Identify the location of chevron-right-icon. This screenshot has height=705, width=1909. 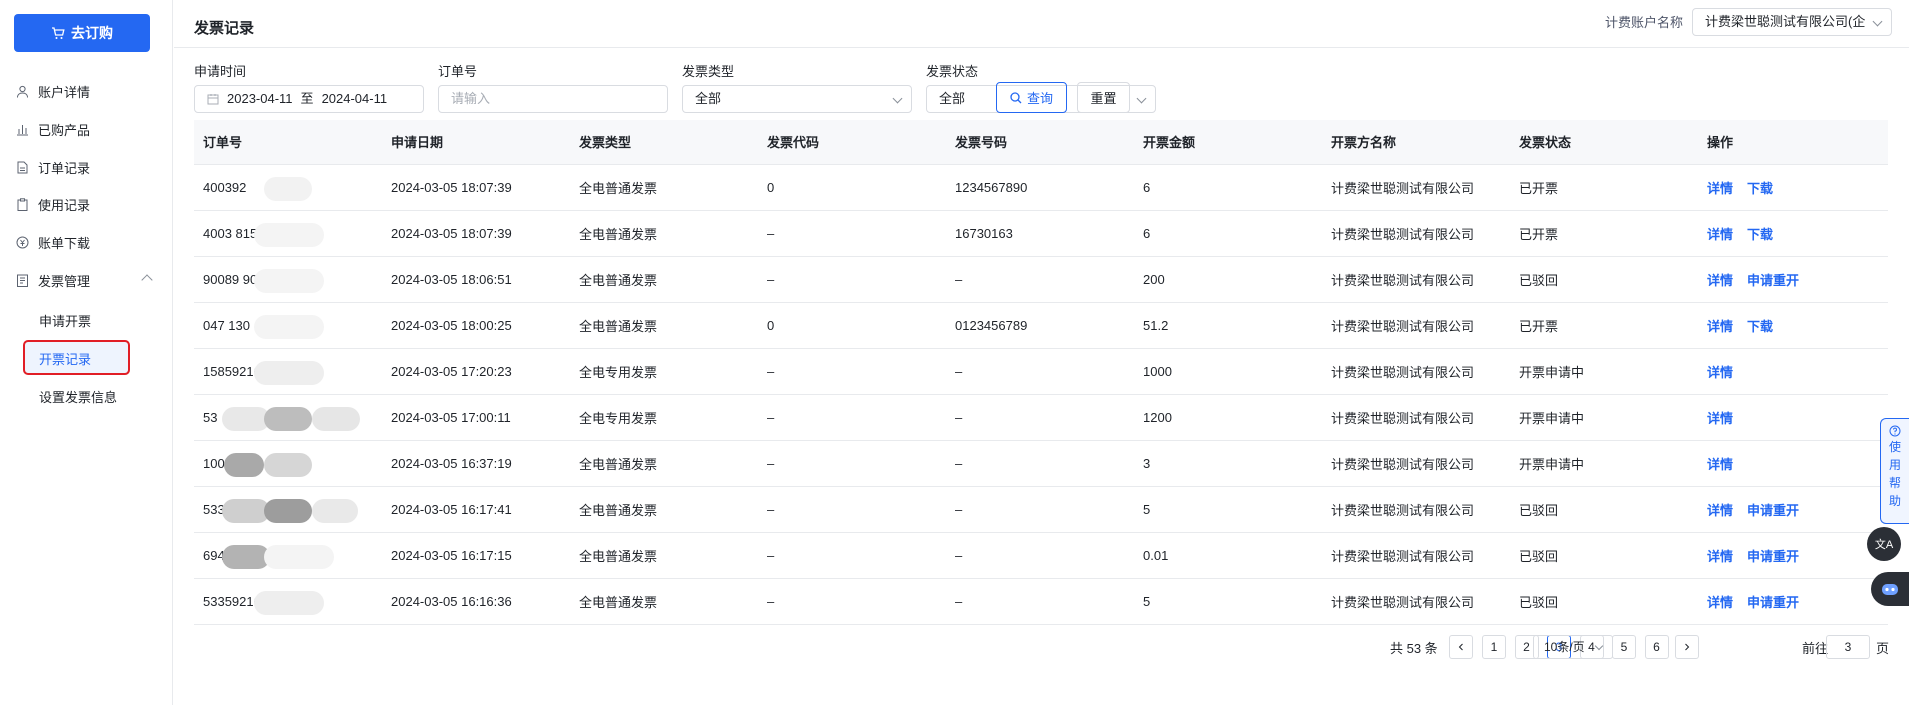
(1687, 647).